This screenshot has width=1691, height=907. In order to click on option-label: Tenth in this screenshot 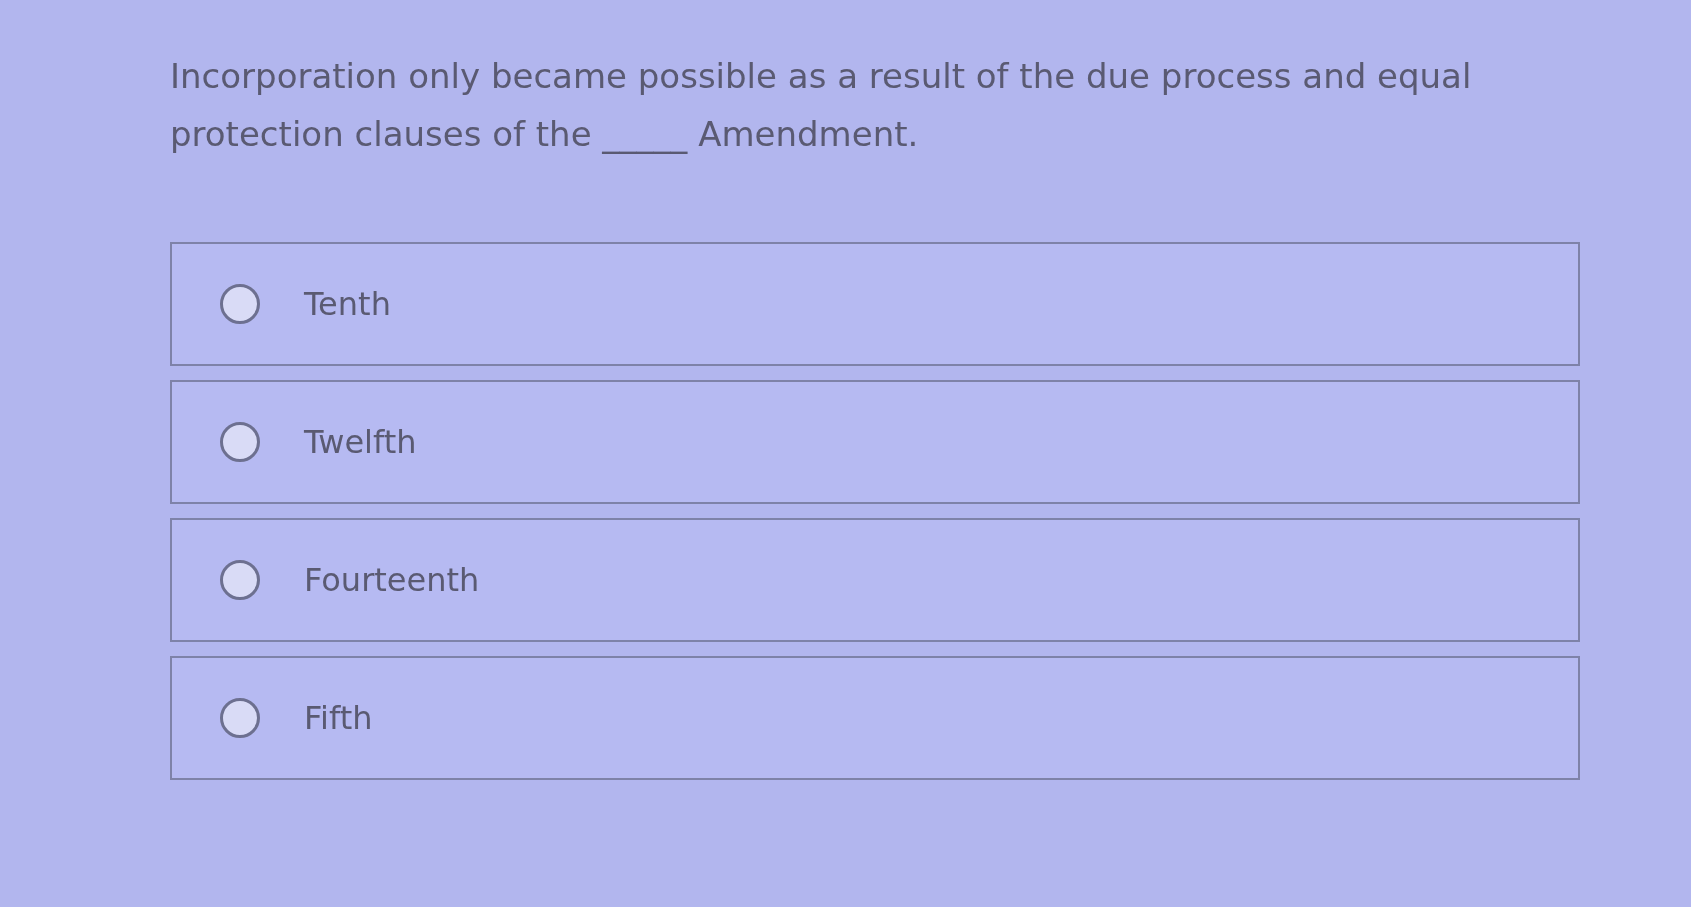, I will do `click(347, 304)`.